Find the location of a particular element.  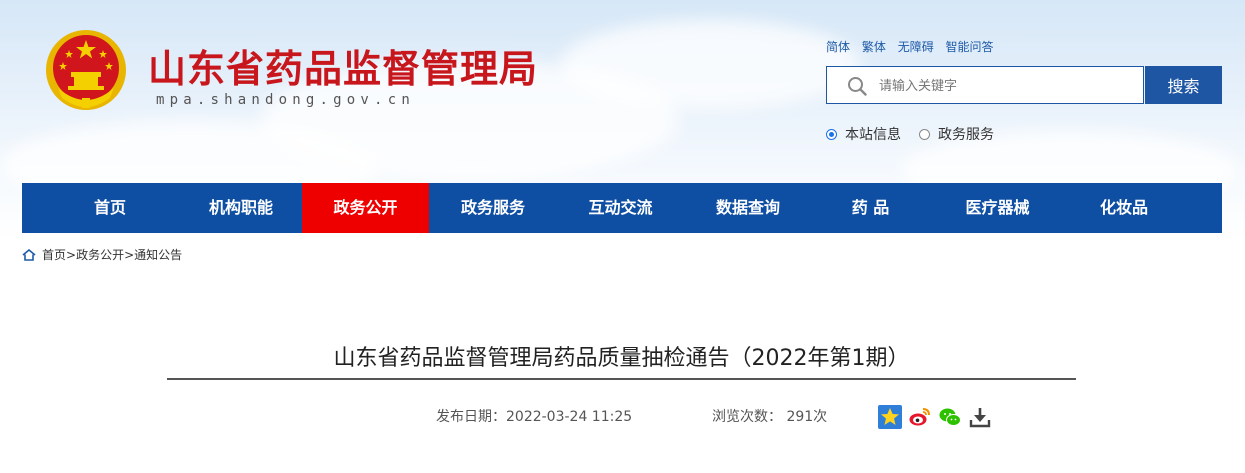

nav-item-drugs: 药 品 is located at coordinates (870, 208).